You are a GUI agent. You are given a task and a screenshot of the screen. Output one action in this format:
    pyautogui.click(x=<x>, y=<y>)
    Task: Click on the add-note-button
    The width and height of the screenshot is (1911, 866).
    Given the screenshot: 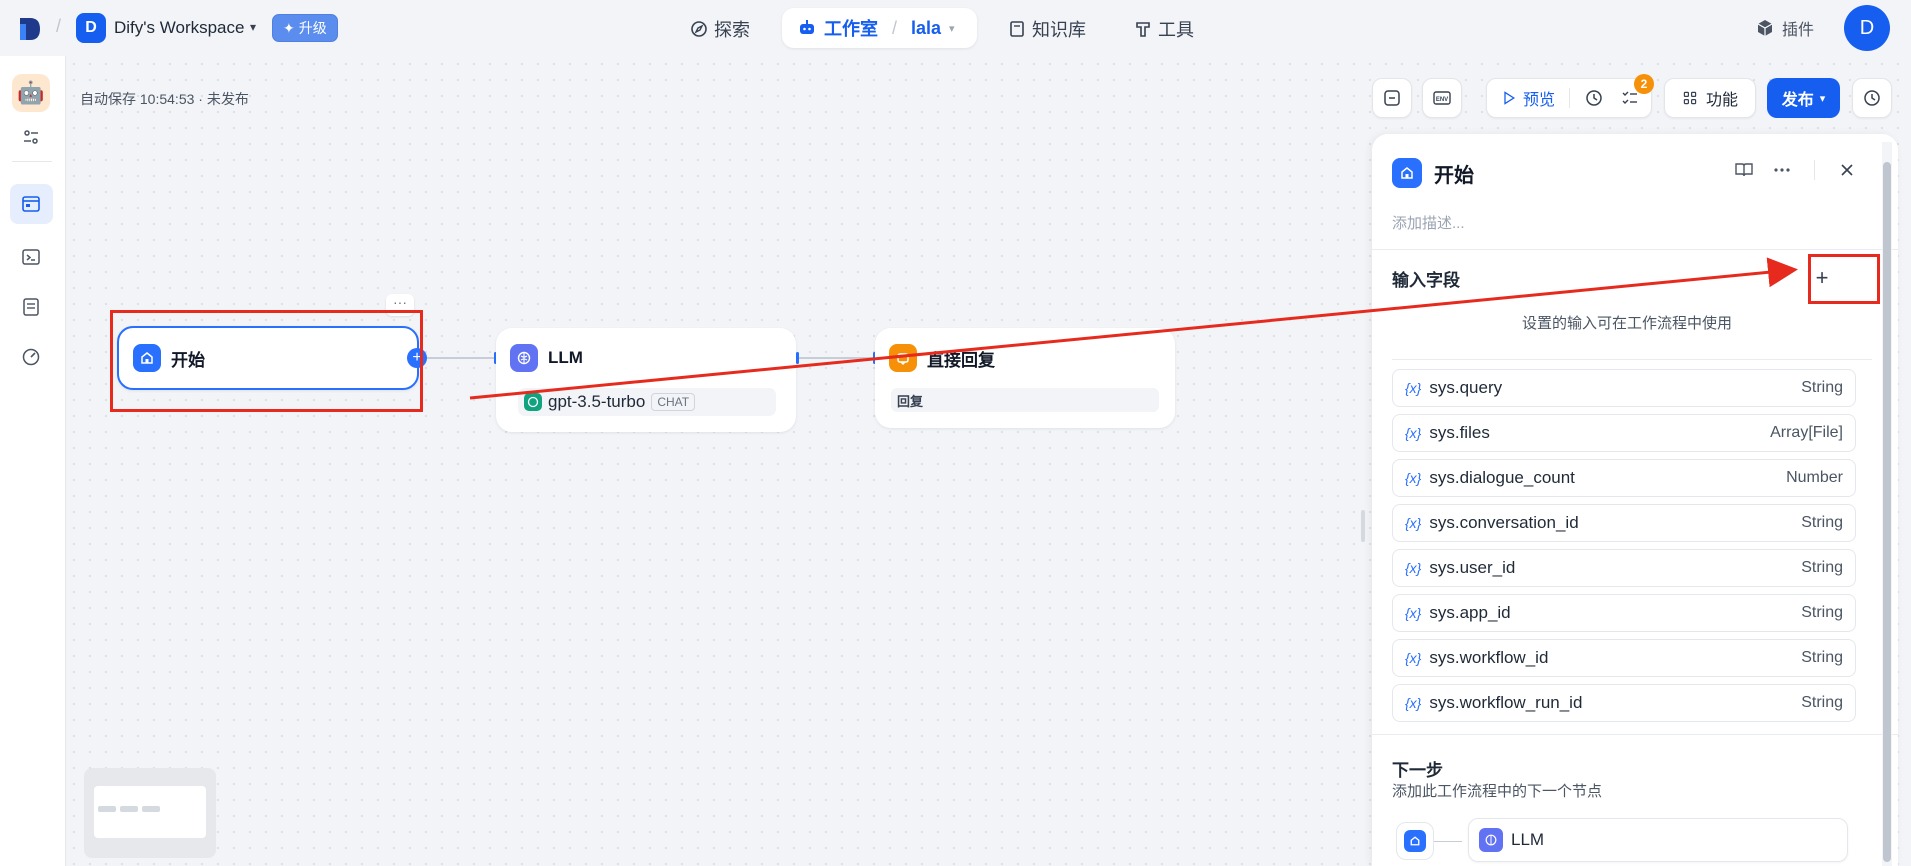 What is the action you would take?
    pyautogui.click(x=1392, y=98)
    